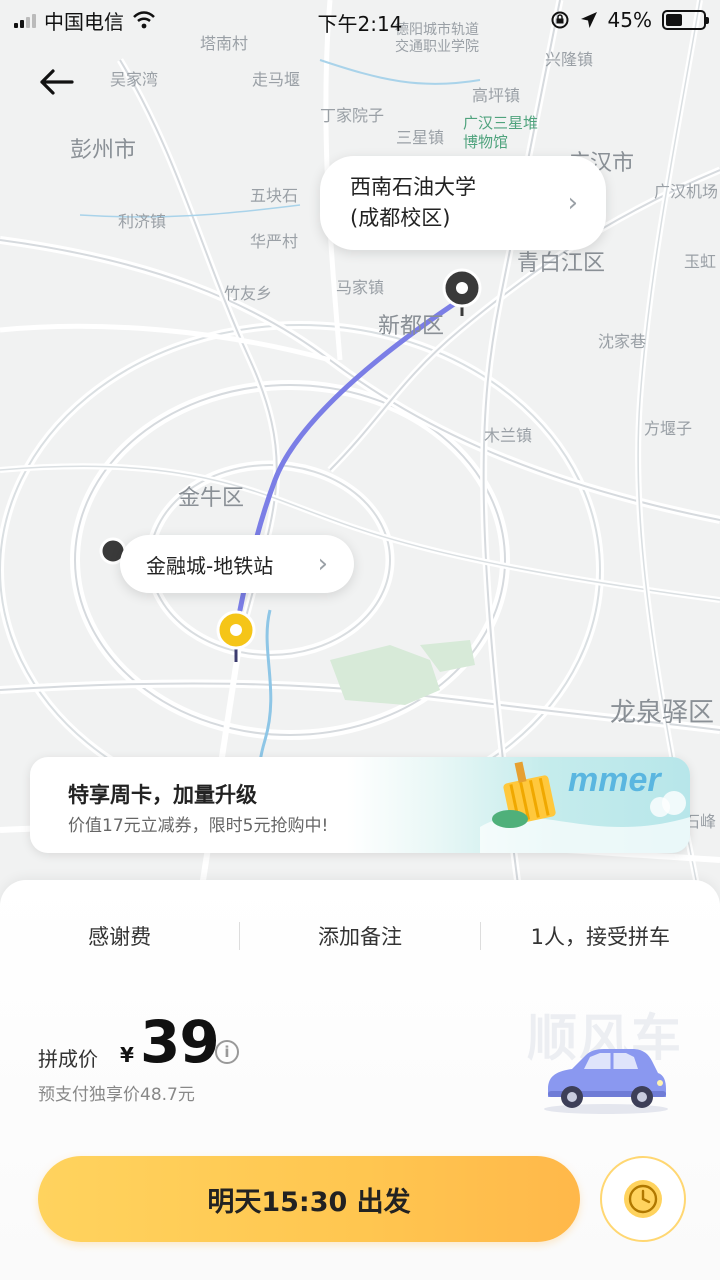 This screenshot has width=720, height=1280. Describe the element at coordinates (309, 1199) in the screenshot. I see `depart-button: 明天15:30 出发` at that location.